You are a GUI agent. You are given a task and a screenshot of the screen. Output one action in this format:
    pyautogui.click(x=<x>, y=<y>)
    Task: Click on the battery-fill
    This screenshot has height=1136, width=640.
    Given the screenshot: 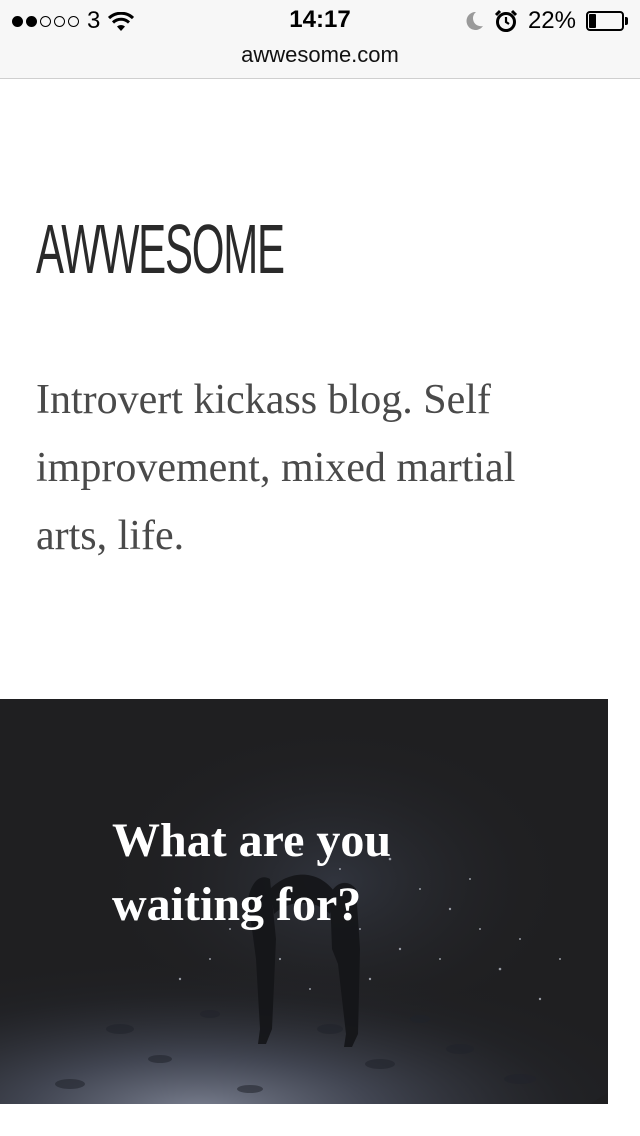 What is the action you would take?
    pyautogui.click(x=592, y=21)
    